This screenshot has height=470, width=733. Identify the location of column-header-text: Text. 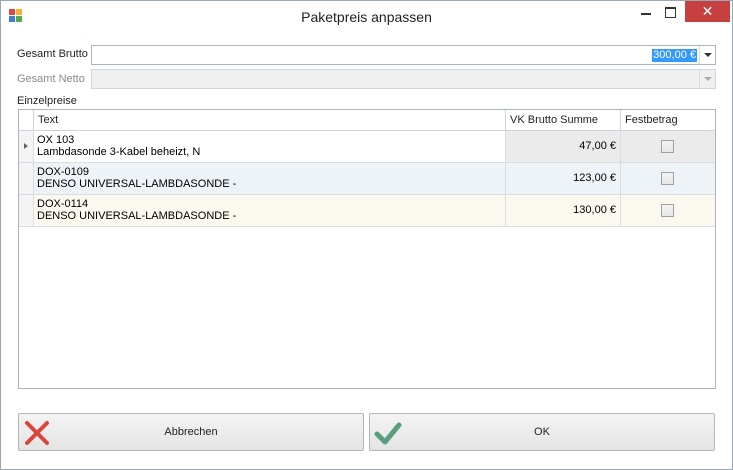
(270, 120).